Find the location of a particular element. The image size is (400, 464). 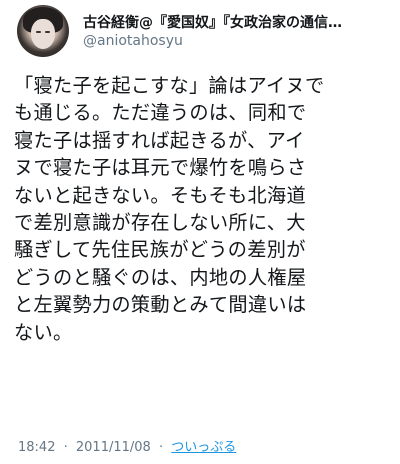

tweet-text-line: と左翼勢力の策動とみて間違いは is located at coordinates (160, 305).